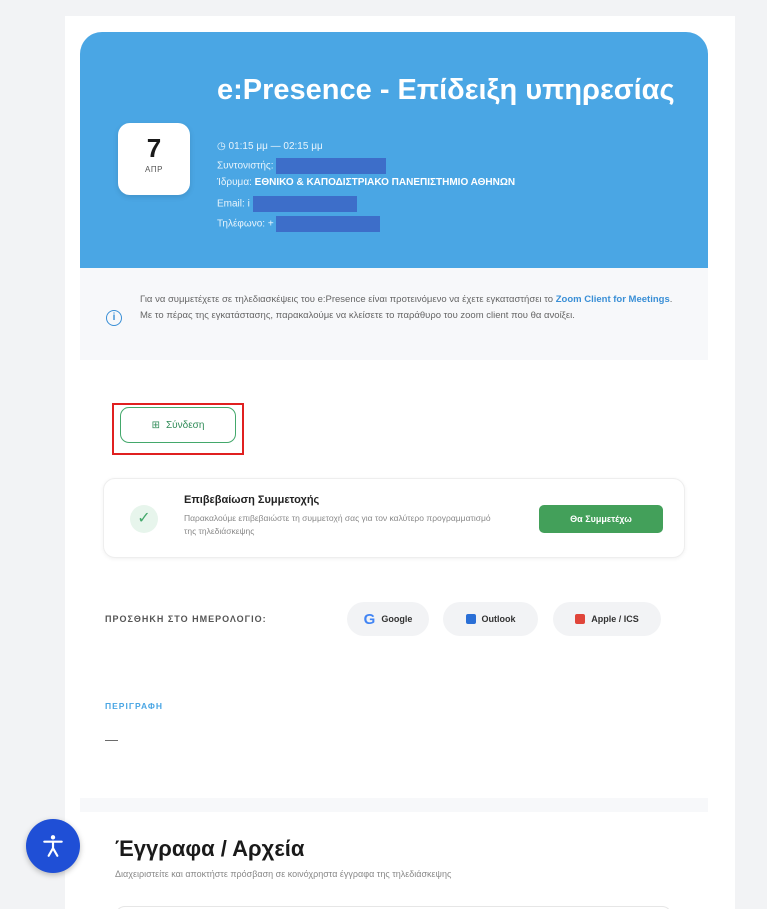  What do you see at coordinates (328, 224) in the screenshot?
I see `phone-redaction` at bounding box center [328, 224].